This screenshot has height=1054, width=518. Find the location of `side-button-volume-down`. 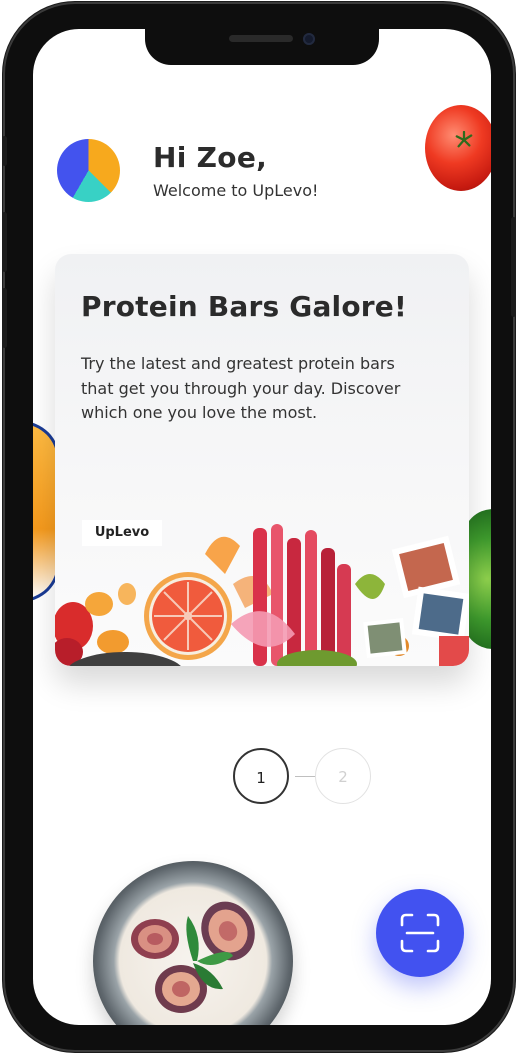

side-button-volume-down is located at coordinates (4, 318).